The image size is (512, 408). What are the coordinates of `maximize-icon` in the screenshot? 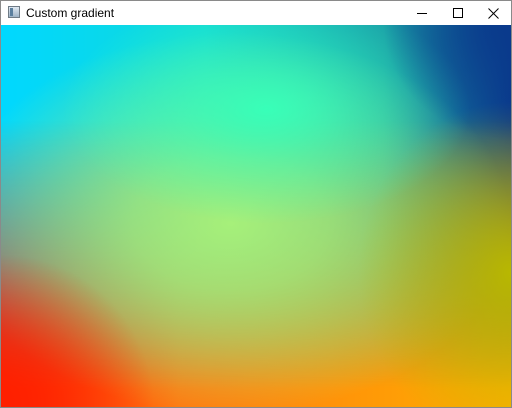 It's located at (458, 13).